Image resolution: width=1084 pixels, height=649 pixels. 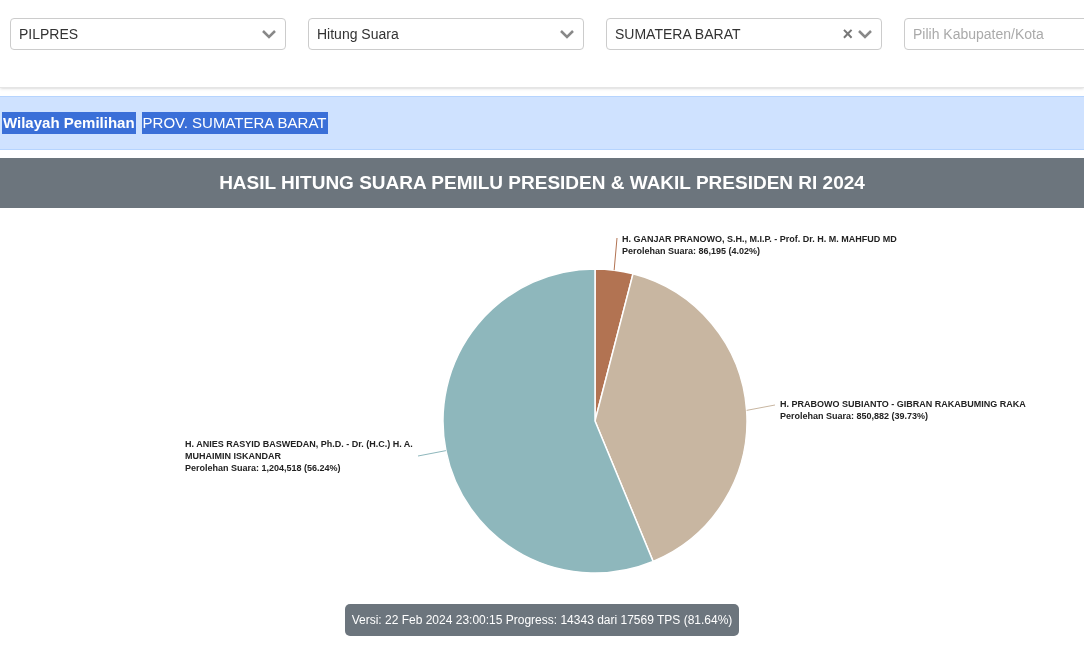 What do you see at coordinates (542, 620) in the screenshot?
I see `version-badge: Versi: 22 Feb 2024 23:00:15 Progress: 14343 dari 17569 TPS (81.64%)` at bounding box center [542, 620].